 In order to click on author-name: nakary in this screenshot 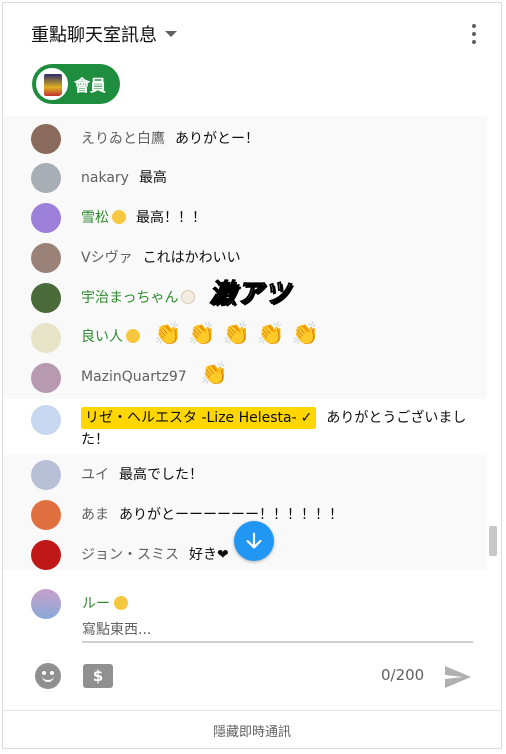, I will do `click(105, 178)`.